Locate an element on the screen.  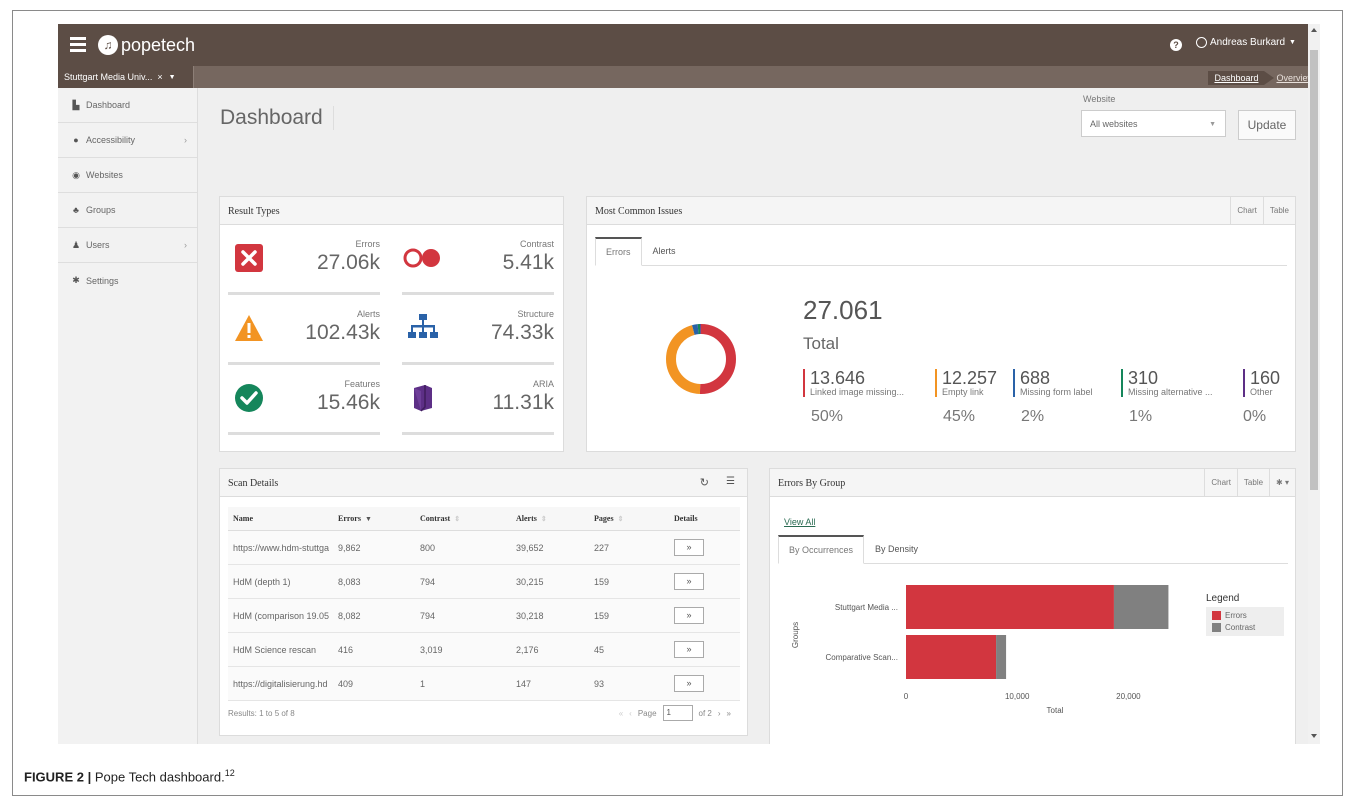
results-count: Results: 1 to 5 of 8 is located at coordinates (261, 713).